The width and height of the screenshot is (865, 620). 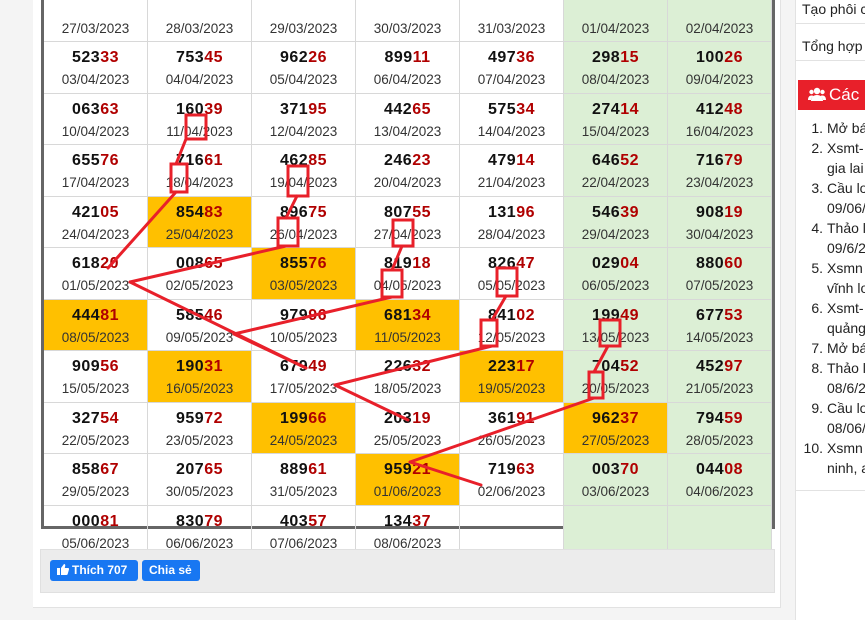 What do you see at coordinates (606, 57) in the screenshot?
I see `result-number-head: 298` at bounding box center [606, 57].